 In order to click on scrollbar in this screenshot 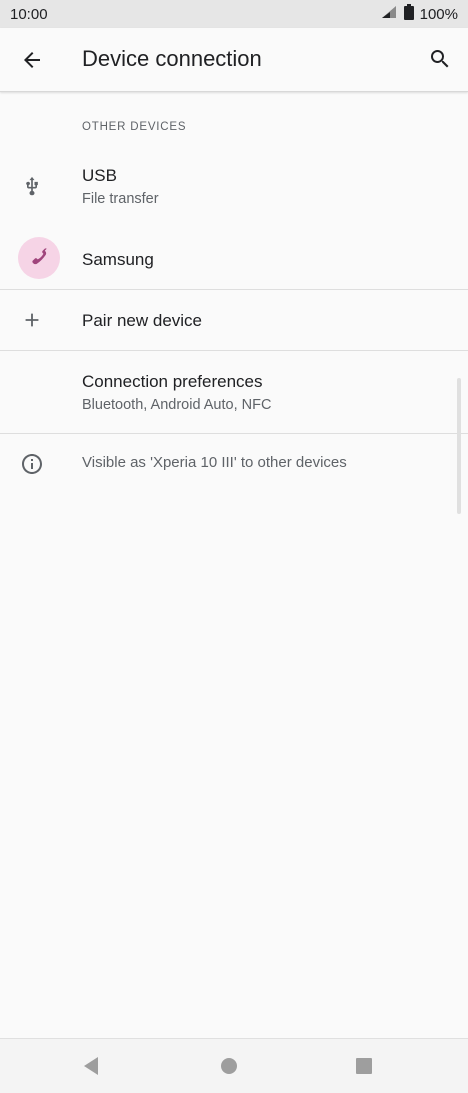, I will do `click(459, 446)`.